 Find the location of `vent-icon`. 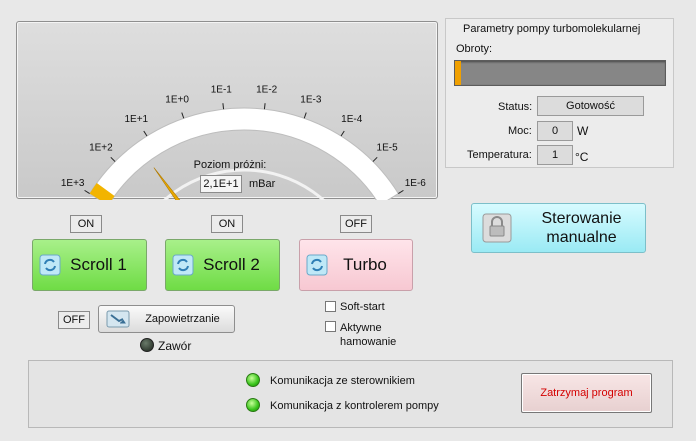

vent-icon is located at coordinates (118, 319).